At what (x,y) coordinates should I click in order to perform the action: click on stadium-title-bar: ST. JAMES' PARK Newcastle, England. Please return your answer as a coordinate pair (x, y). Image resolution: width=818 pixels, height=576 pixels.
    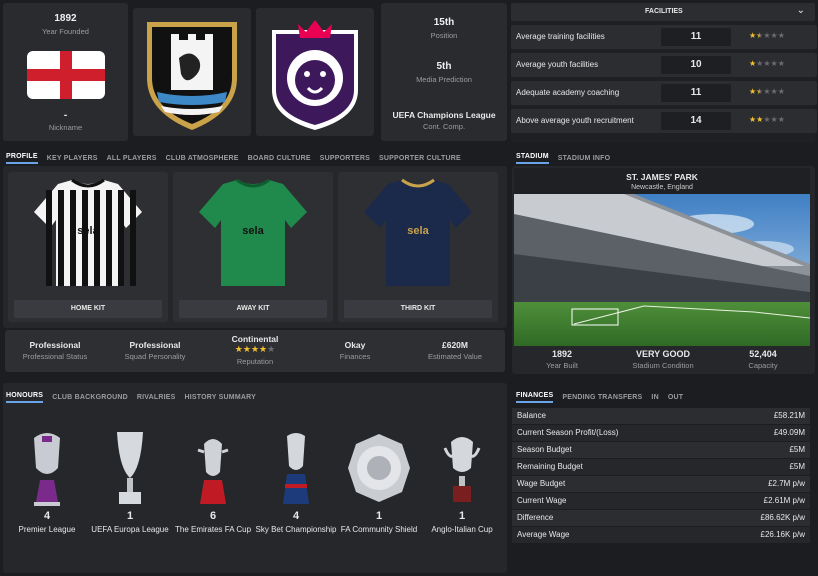
    Looking at the image, I should click on (662, 181).